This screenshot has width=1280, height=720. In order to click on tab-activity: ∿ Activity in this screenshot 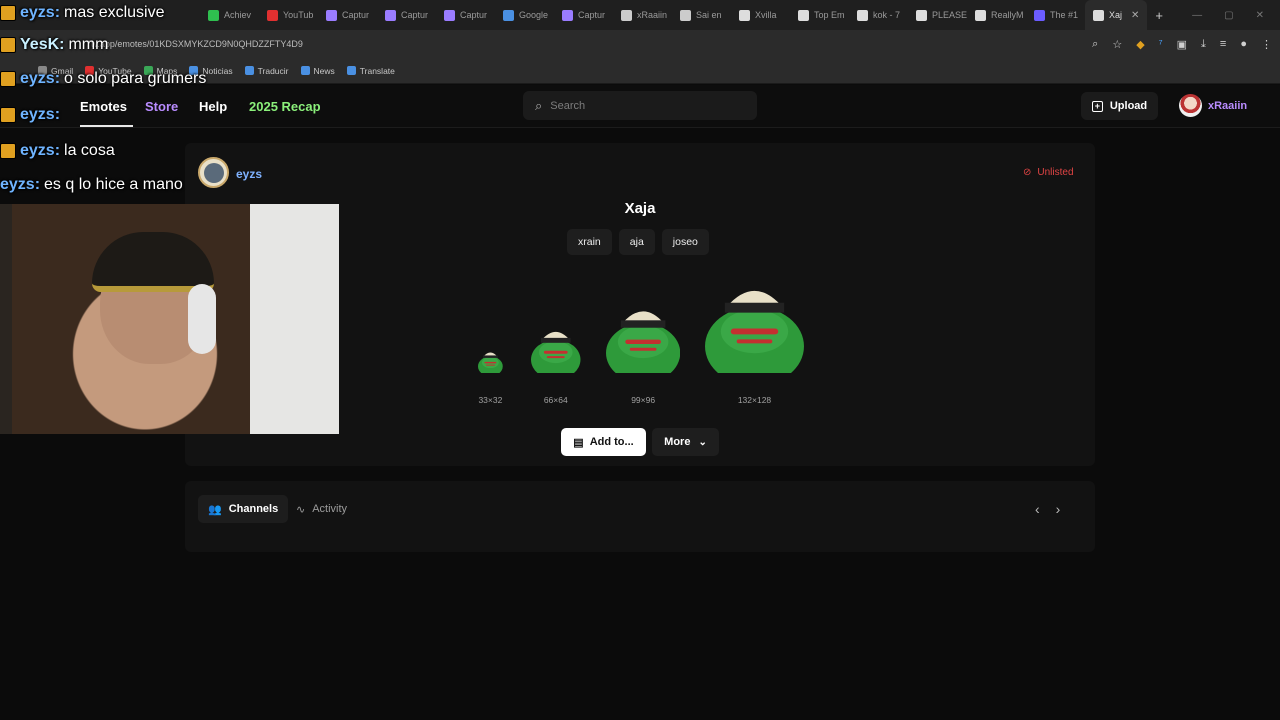, I will do `click(321, 509)`.